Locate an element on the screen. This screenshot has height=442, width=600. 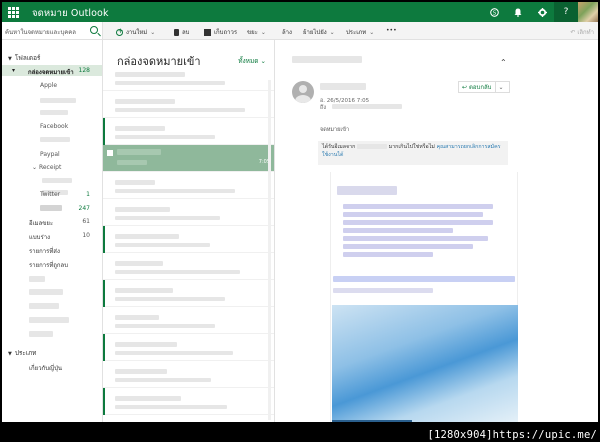
categorize-button: ประเภท ⌄ is located at coordinates (360, 32).